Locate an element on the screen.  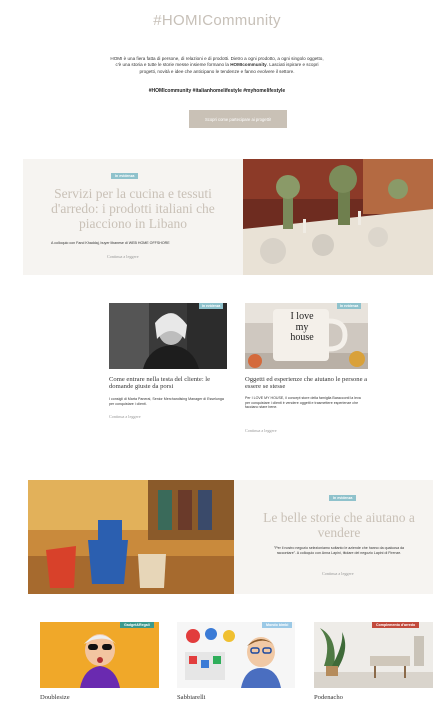
i-love-my-house-image: I love my house is located at coordinates (306, 336).